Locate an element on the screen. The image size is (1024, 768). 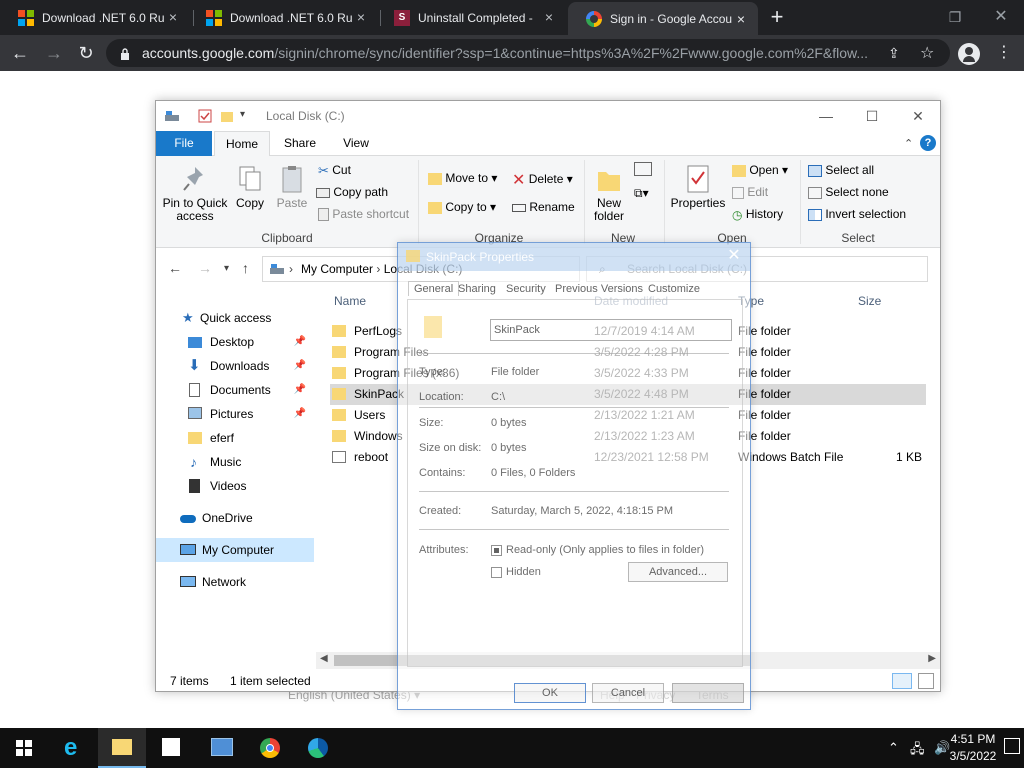
paste-button: Paste is located at coordinates (292, 187).